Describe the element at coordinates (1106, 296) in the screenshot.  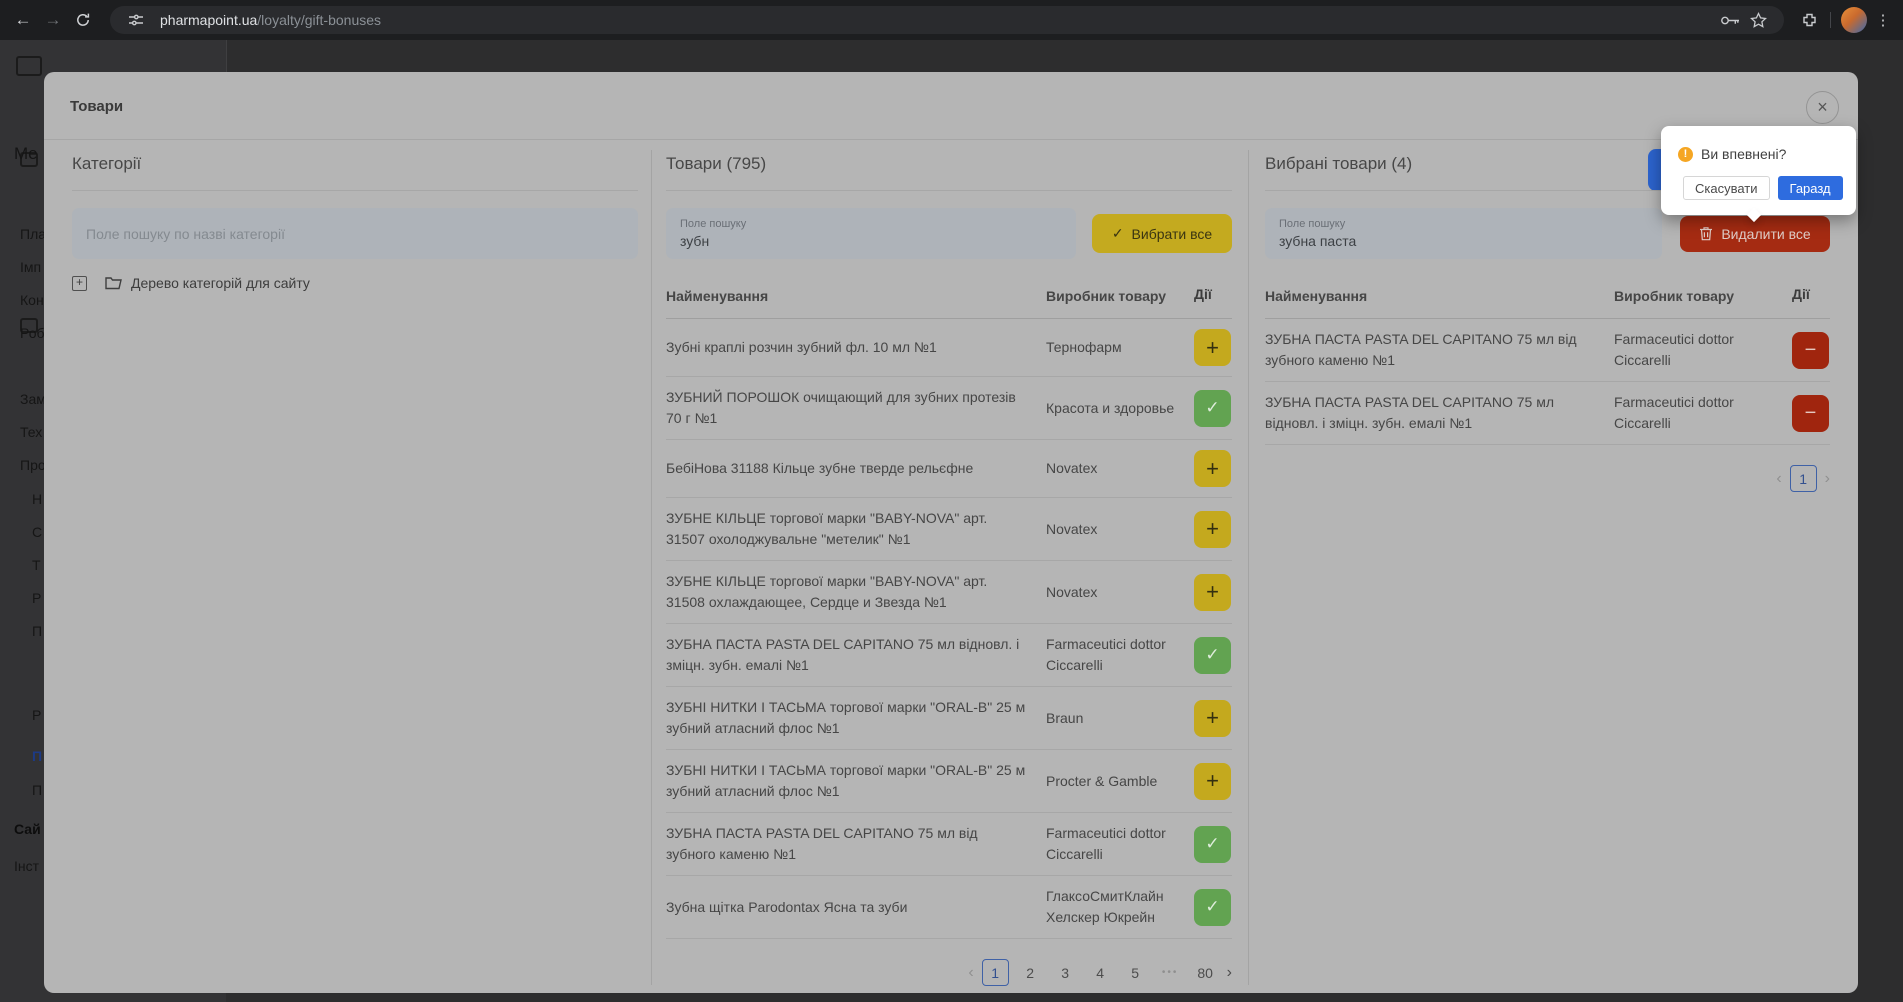
I see `header-manufacturer: Виробник товару` at that location.